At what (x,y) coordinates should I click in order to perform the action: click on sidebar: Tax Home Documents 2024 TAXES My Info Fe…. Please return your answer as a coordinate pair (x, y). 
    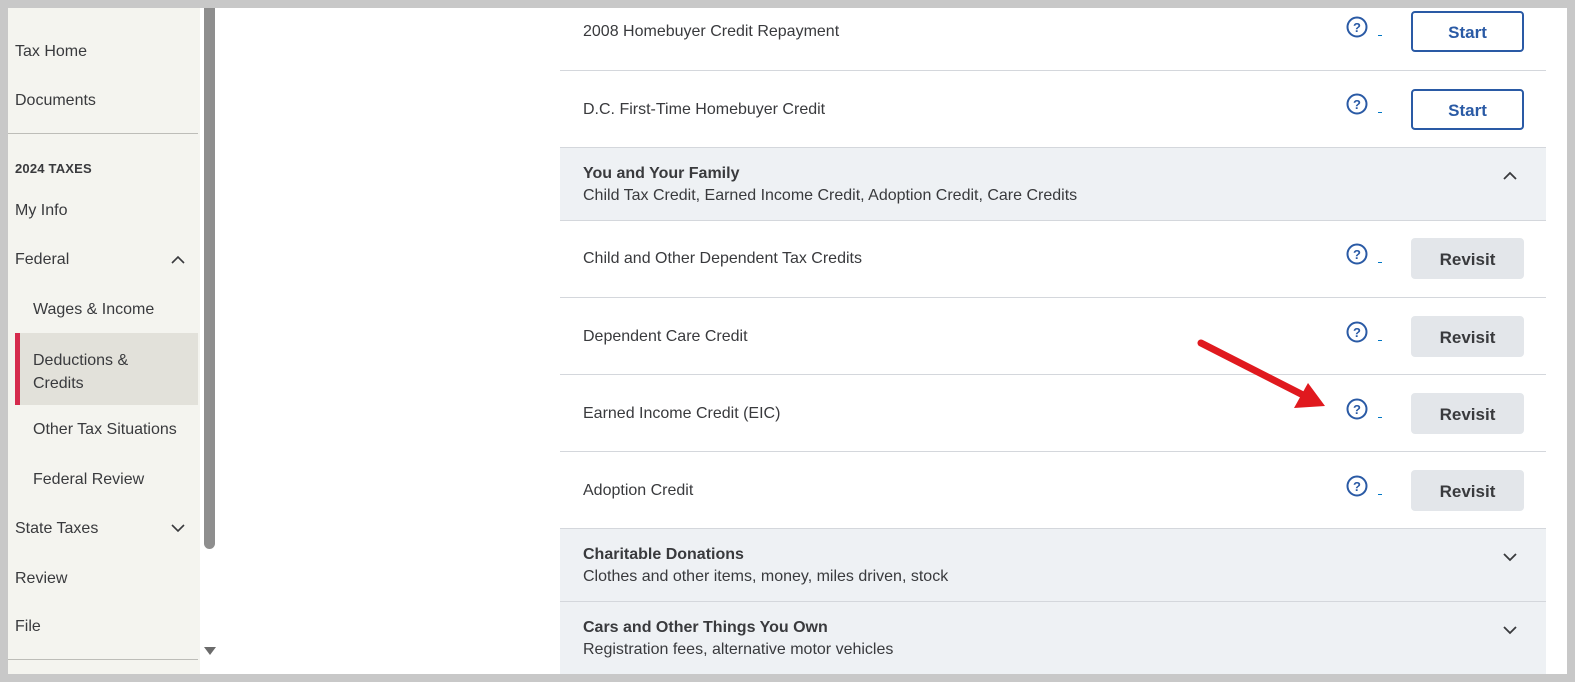
    Looking at the image, I should click on (114, 341).